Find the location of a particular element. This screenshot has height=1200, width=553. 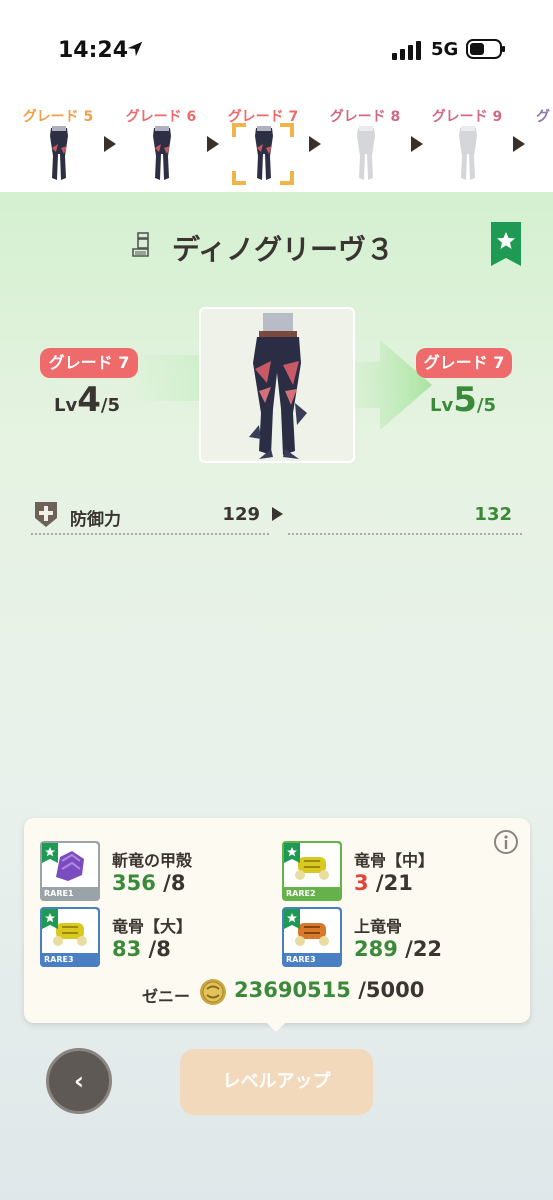

material-need: /21 is located at coordinates (390, 883).